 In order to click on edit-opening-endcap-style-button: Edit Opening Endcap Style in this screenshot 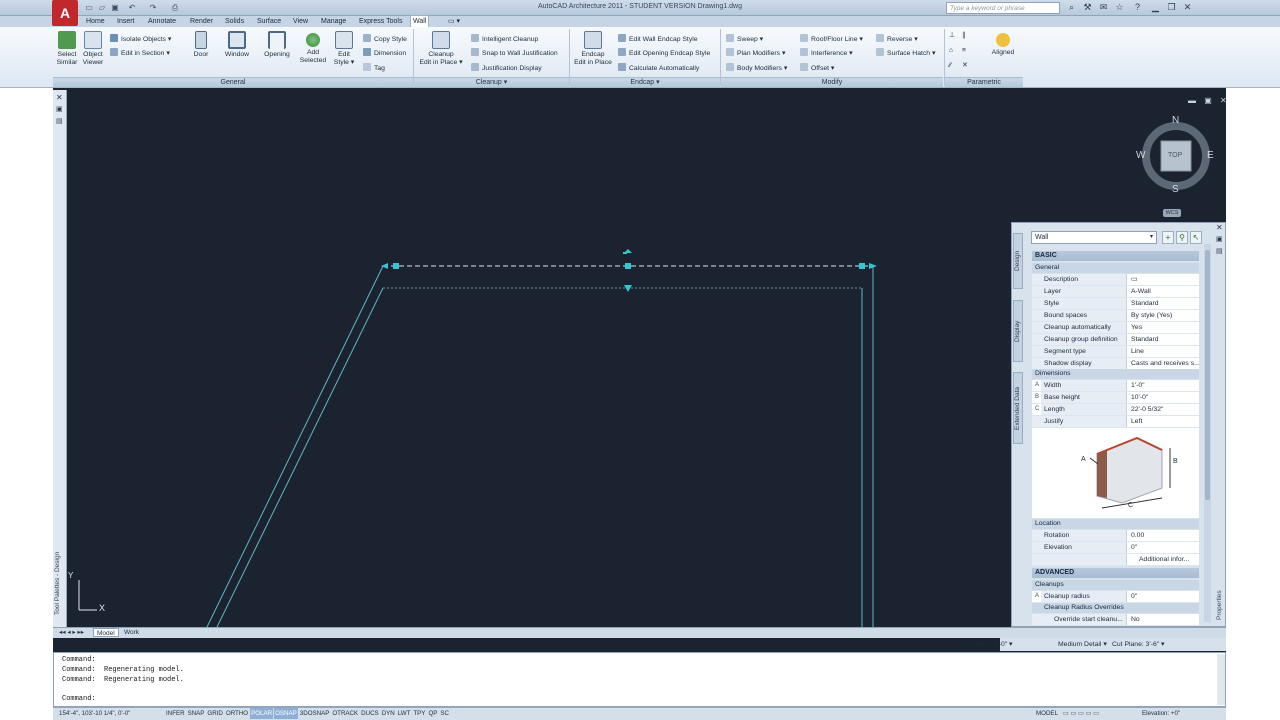, I will do `click(664, 53)`.